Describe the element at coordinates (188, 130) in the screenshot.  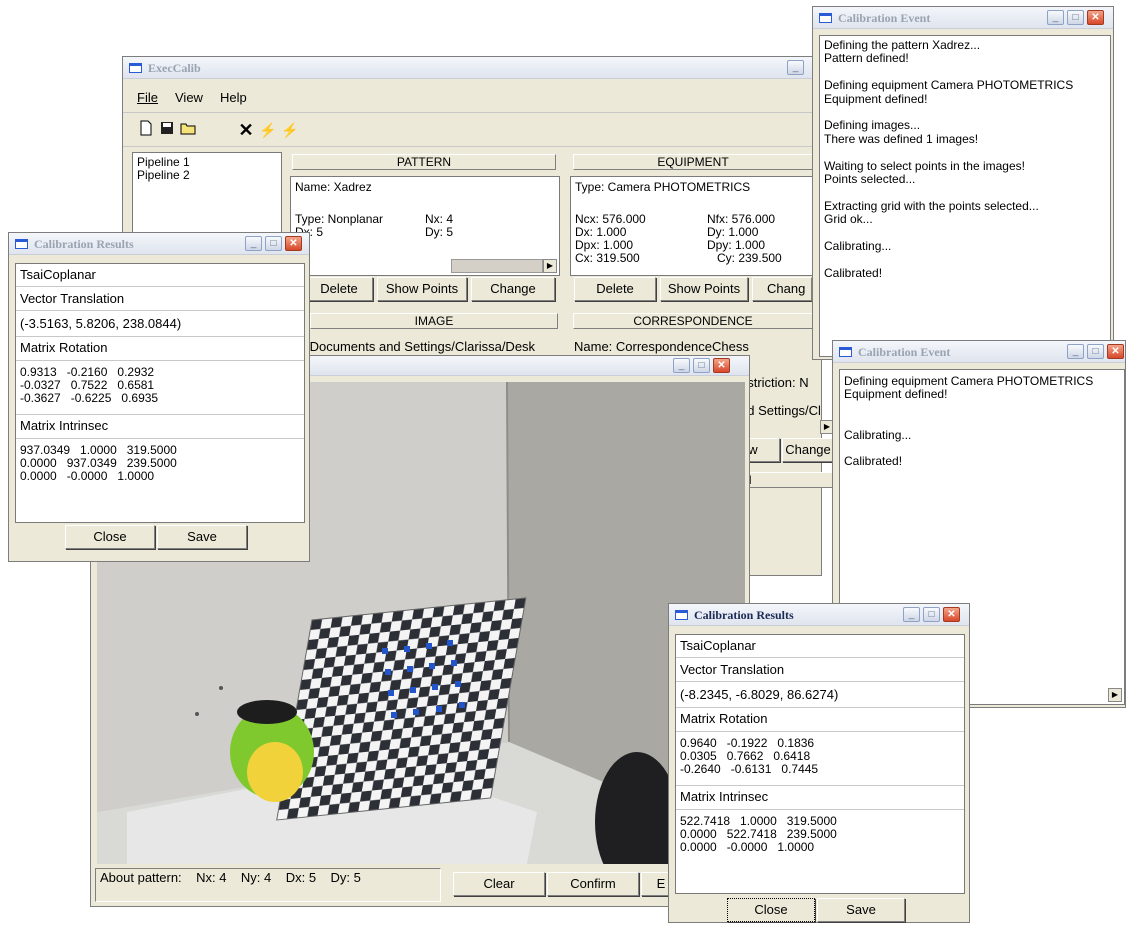
I see `open-folder-icon` at that location.